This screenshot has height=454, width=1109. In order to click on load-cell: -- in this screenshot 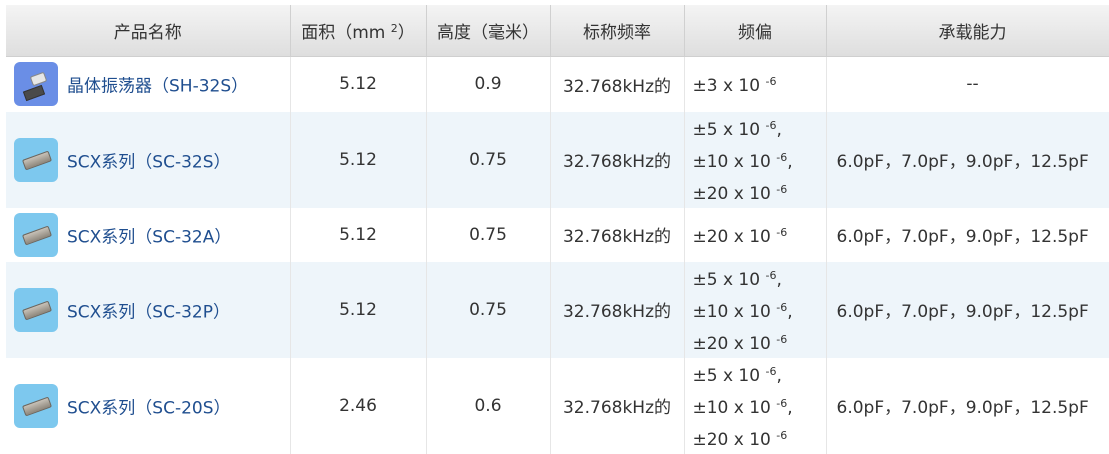, I will do `click(967, 84)`.